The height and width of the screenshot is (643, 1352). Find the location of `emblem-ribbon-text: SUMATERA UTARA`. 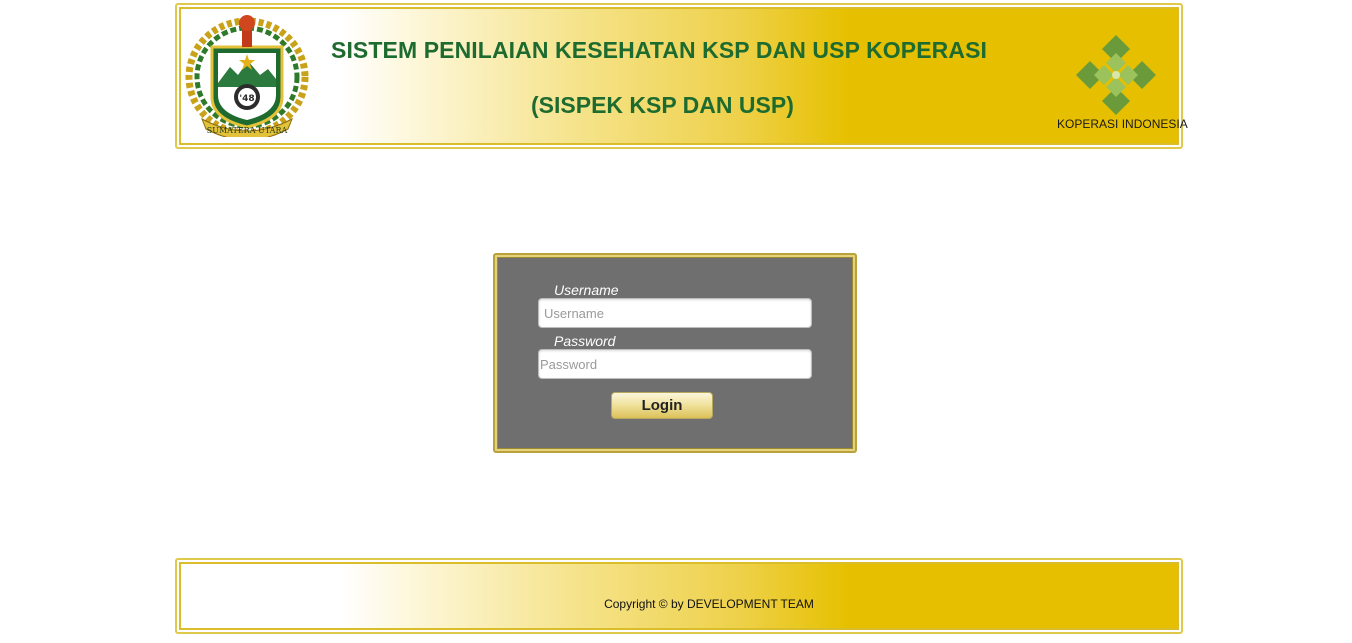

emblem-ribbon-text: SUMATERA UTARA is located at coordinates (247, 130).